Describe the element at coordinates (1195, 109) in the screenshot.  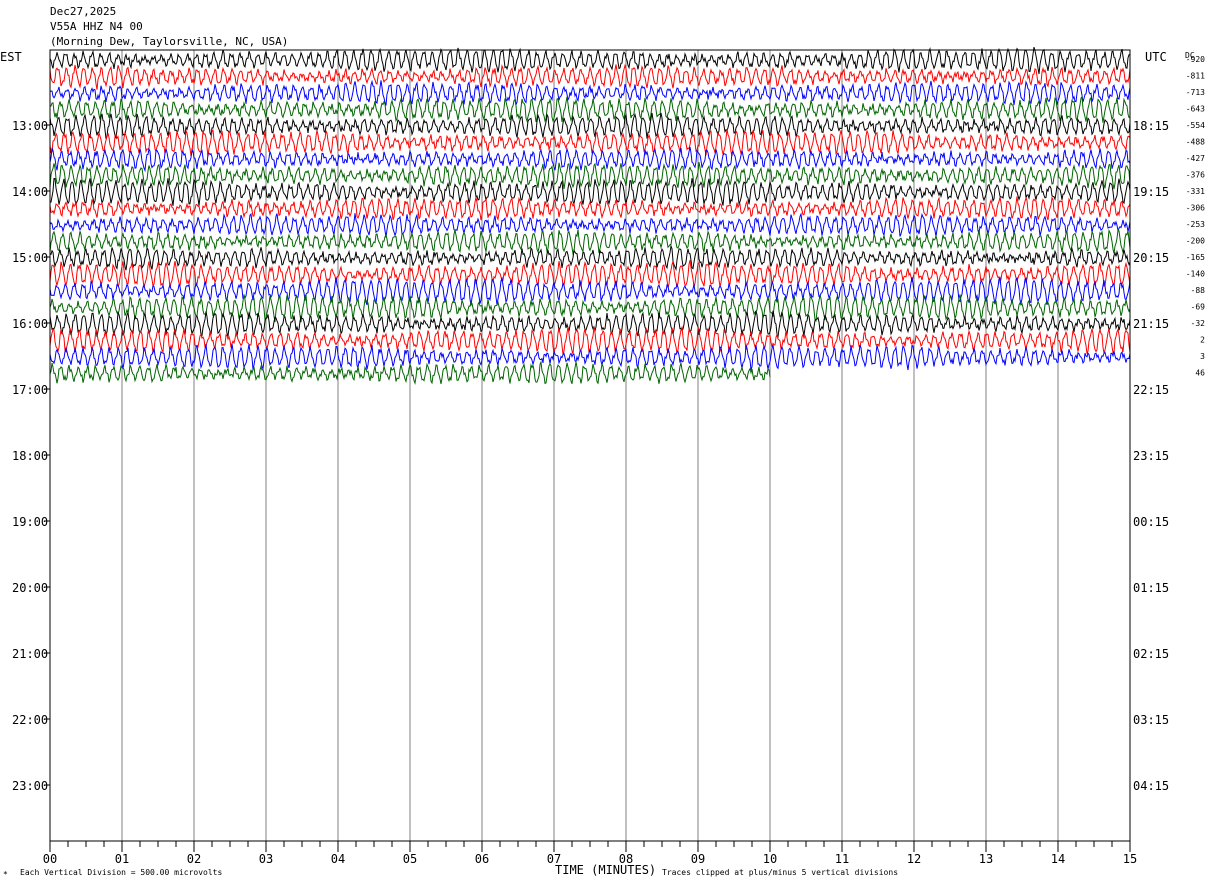
I see `dc-offset-label: -643` at that location.